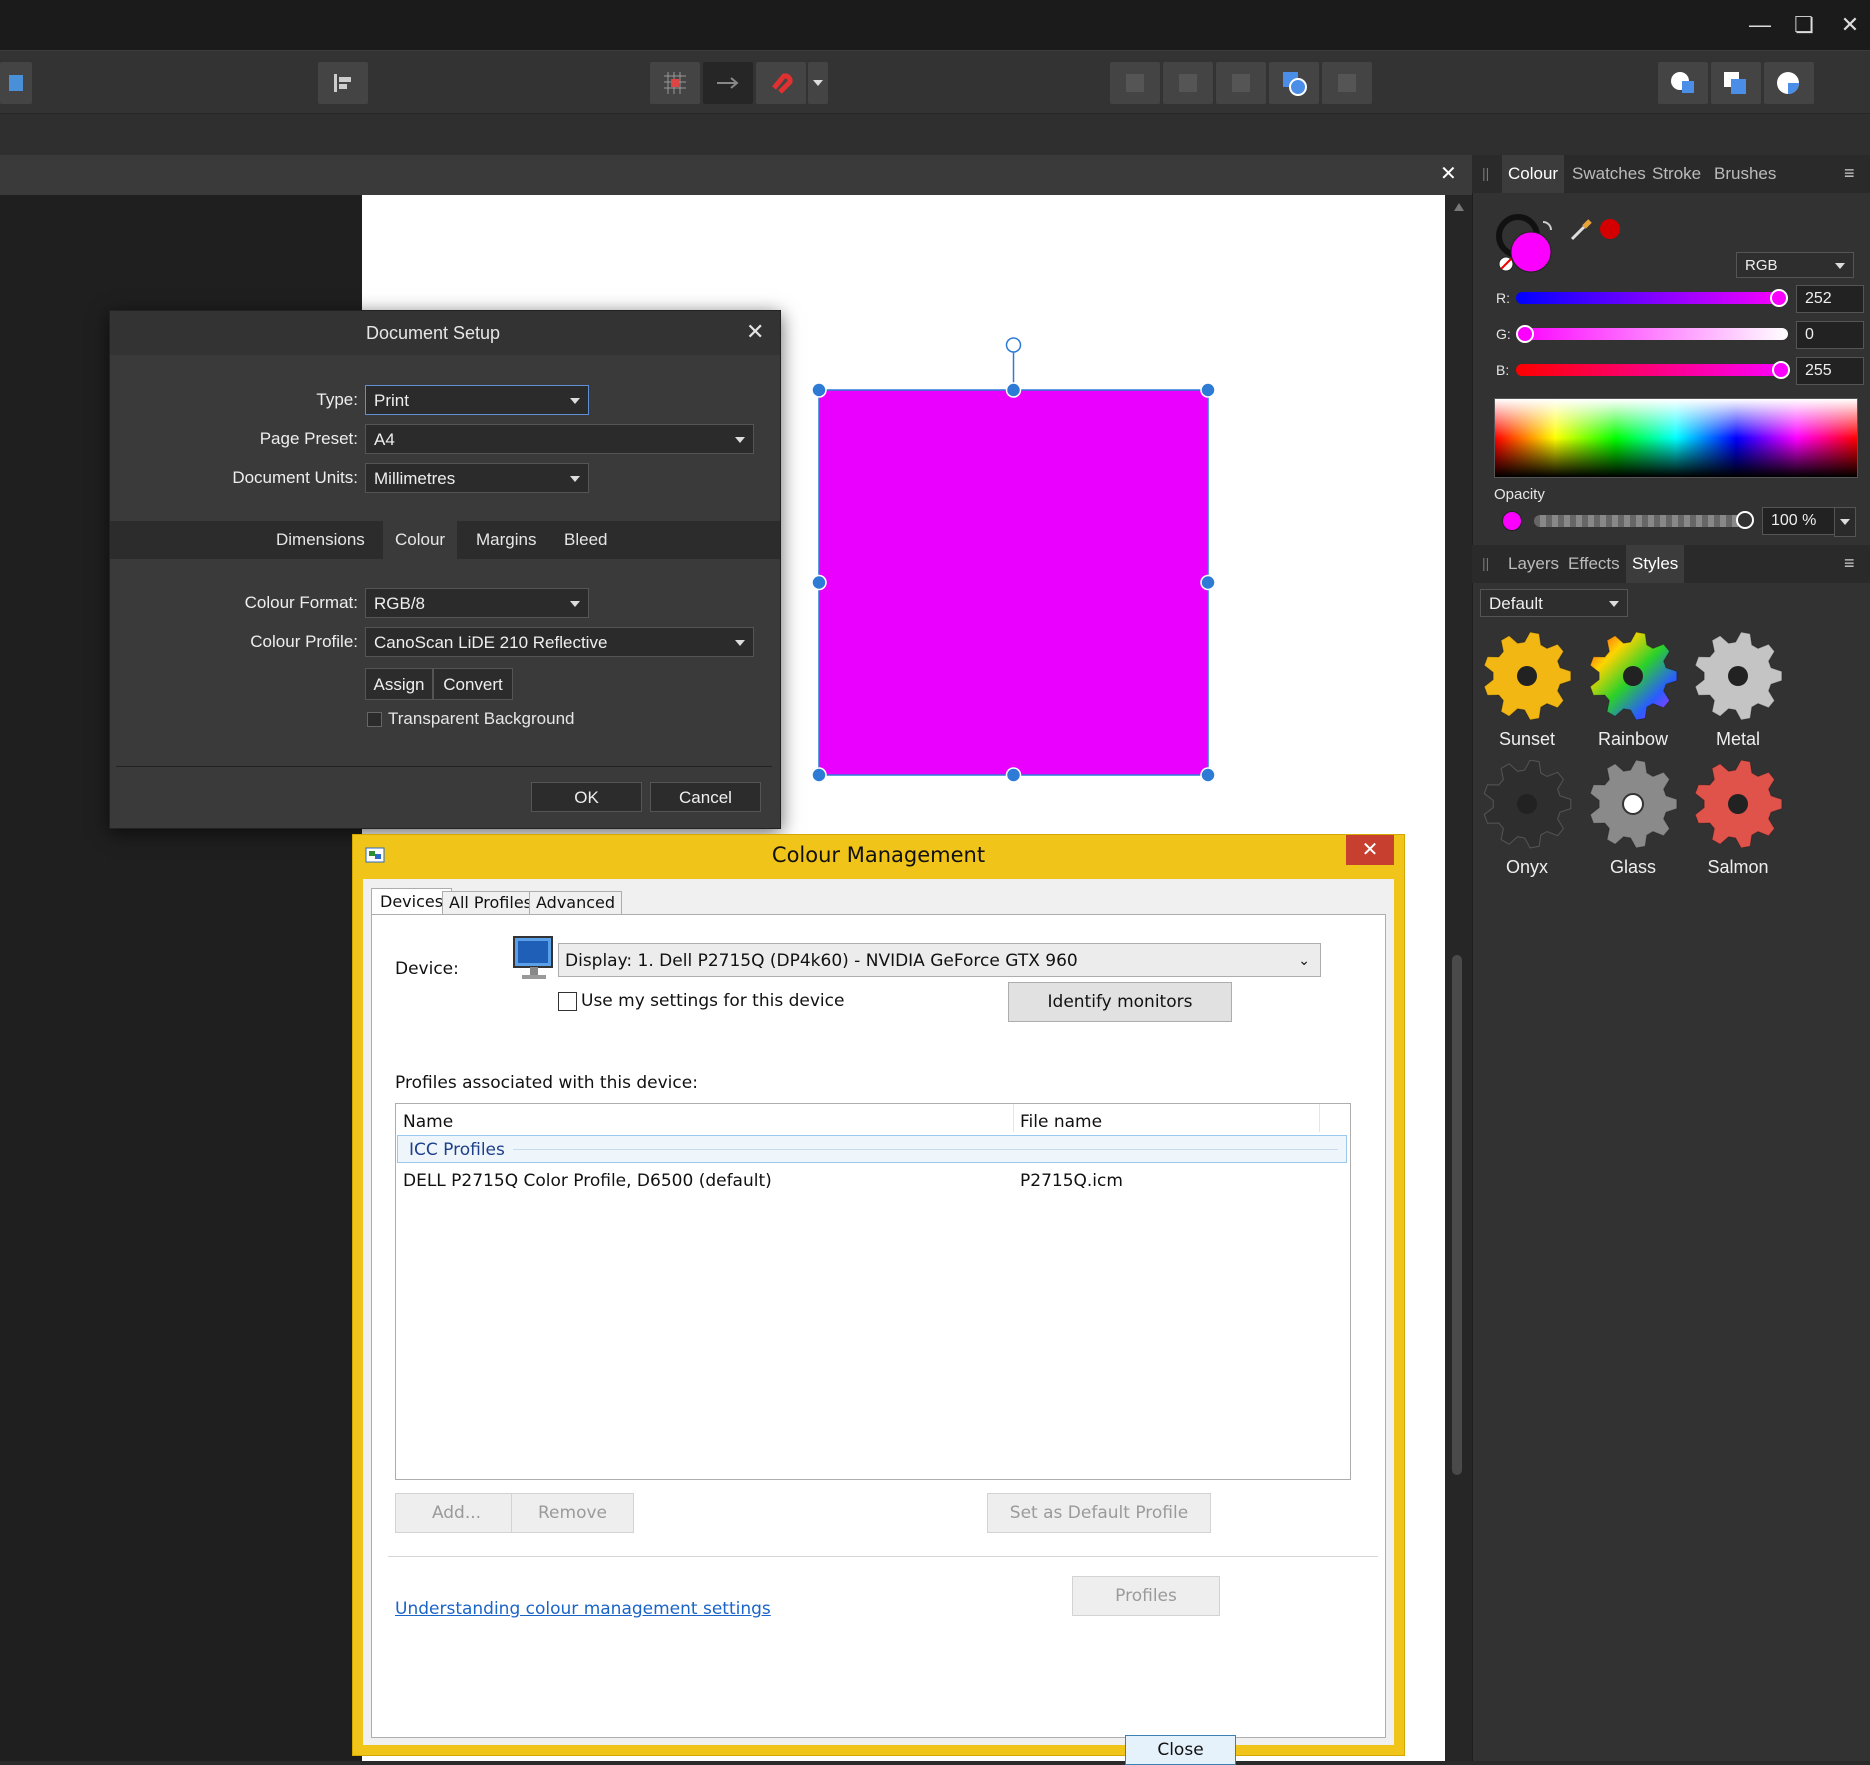 This screenshot has height=1765, width=1870. What do you see at coordinates (1804, 25) in the screenshot?
I see `restore-icon: ❏` at bounding box center [1804, 25].